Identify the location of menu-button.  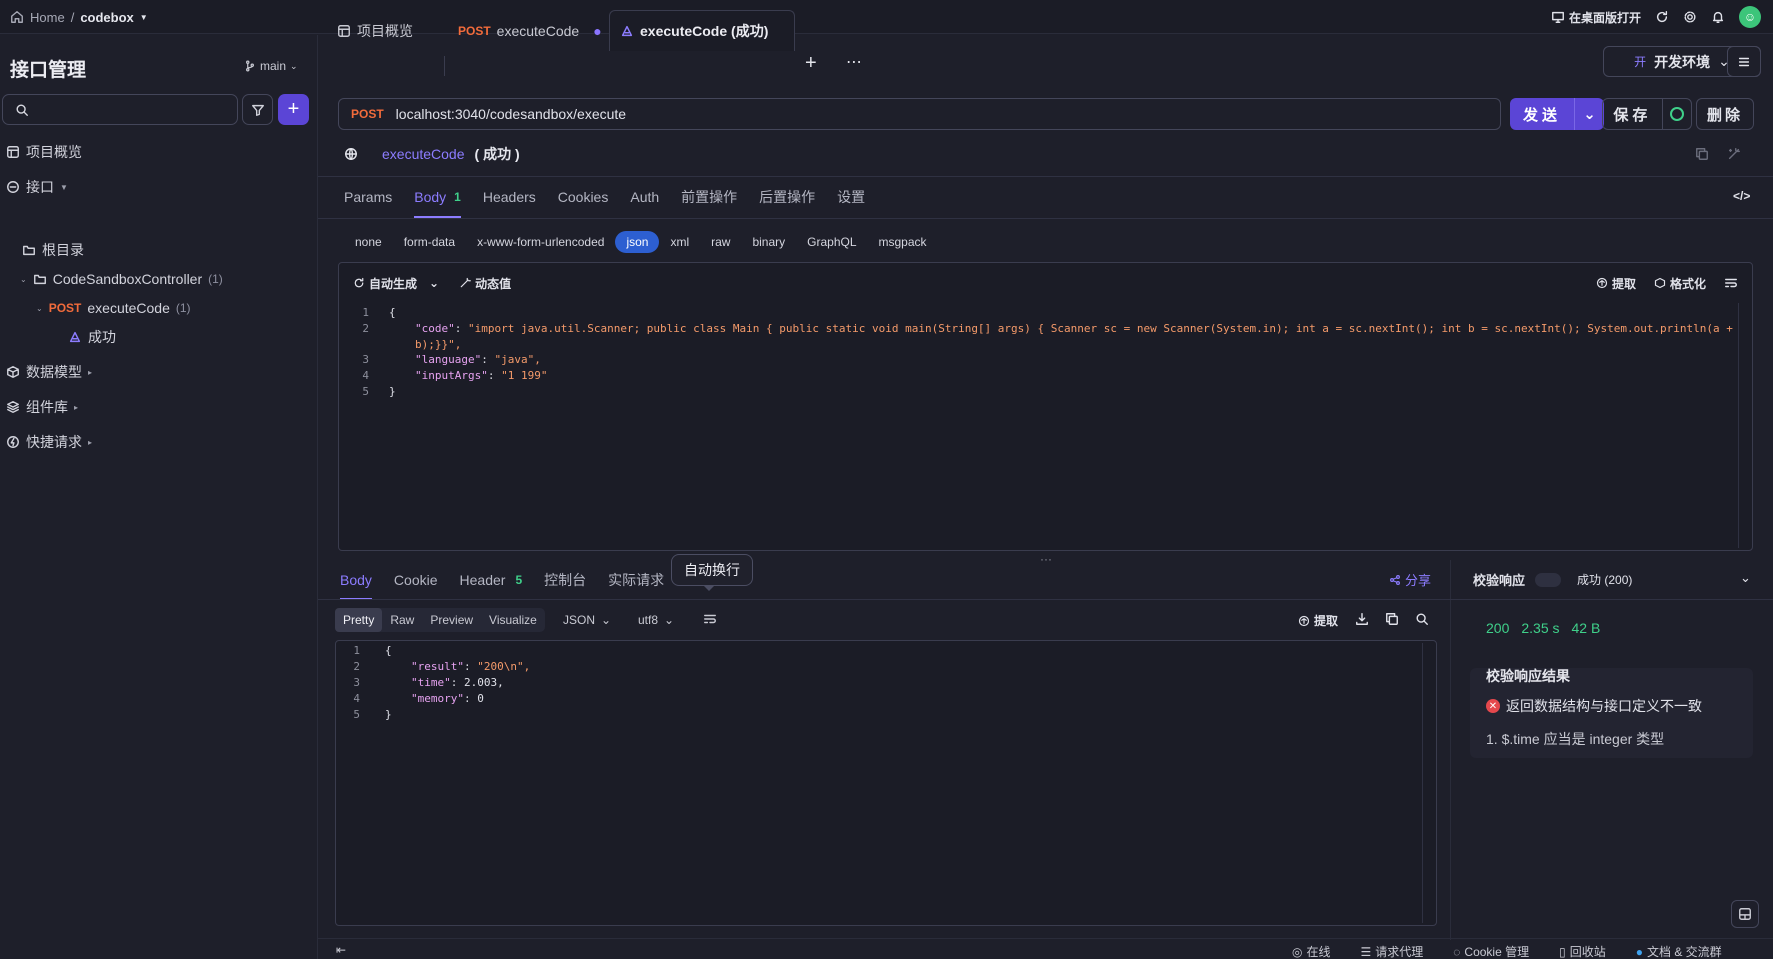
(1744, 61).